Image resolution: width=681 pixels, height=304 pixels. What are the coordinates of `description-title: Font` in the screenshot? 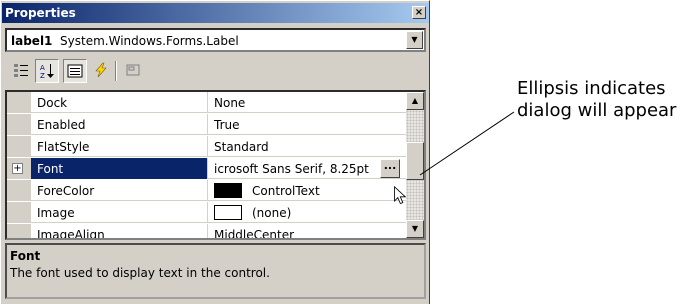 It's located at (25, 256).